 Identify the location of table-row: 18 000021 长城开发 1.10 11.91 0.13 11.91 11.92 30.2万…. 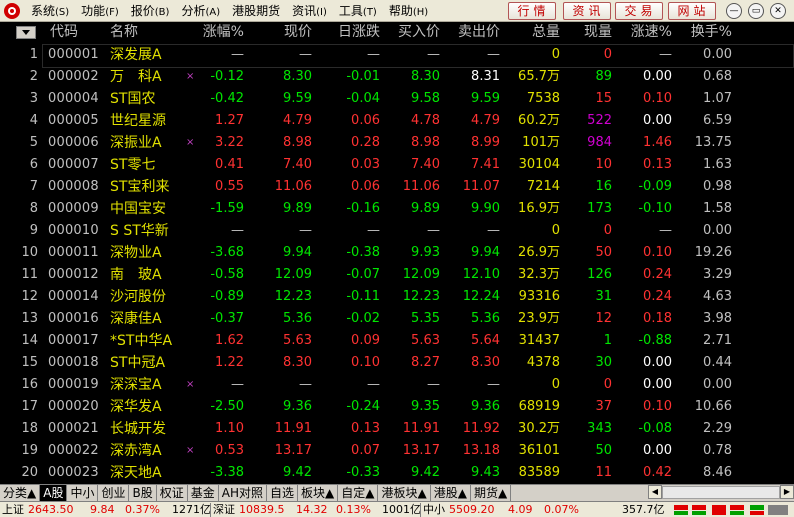
(397, 429).